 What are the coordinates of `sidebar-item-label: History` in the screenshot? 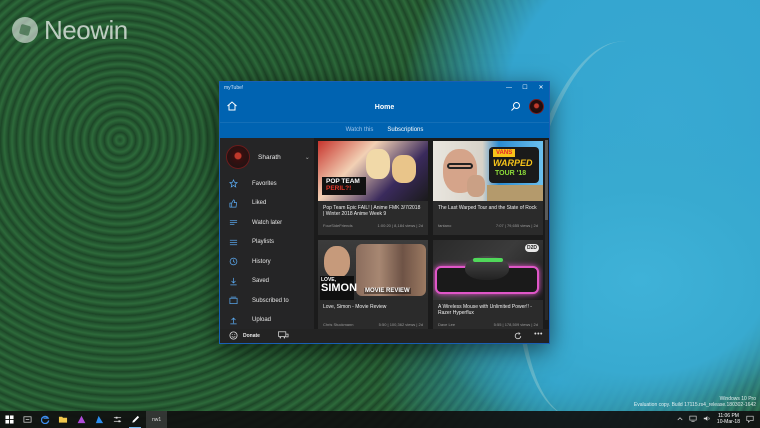 It's located at (261, 261).